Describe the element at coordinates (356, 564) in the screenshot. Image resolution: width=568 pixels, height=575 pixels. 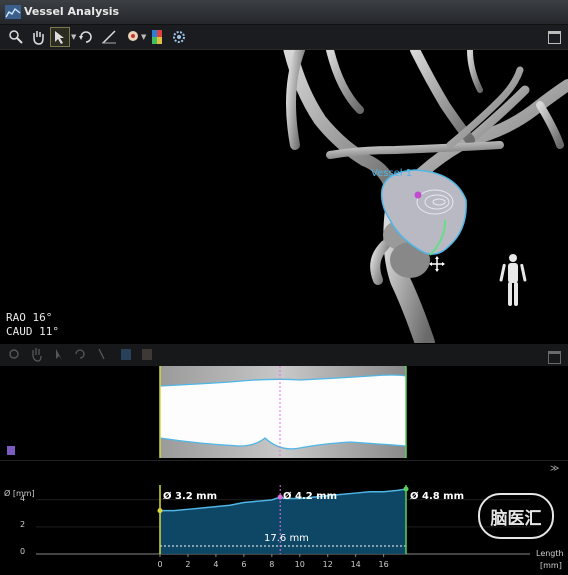
I see `x-tick-label: 14` at that location.